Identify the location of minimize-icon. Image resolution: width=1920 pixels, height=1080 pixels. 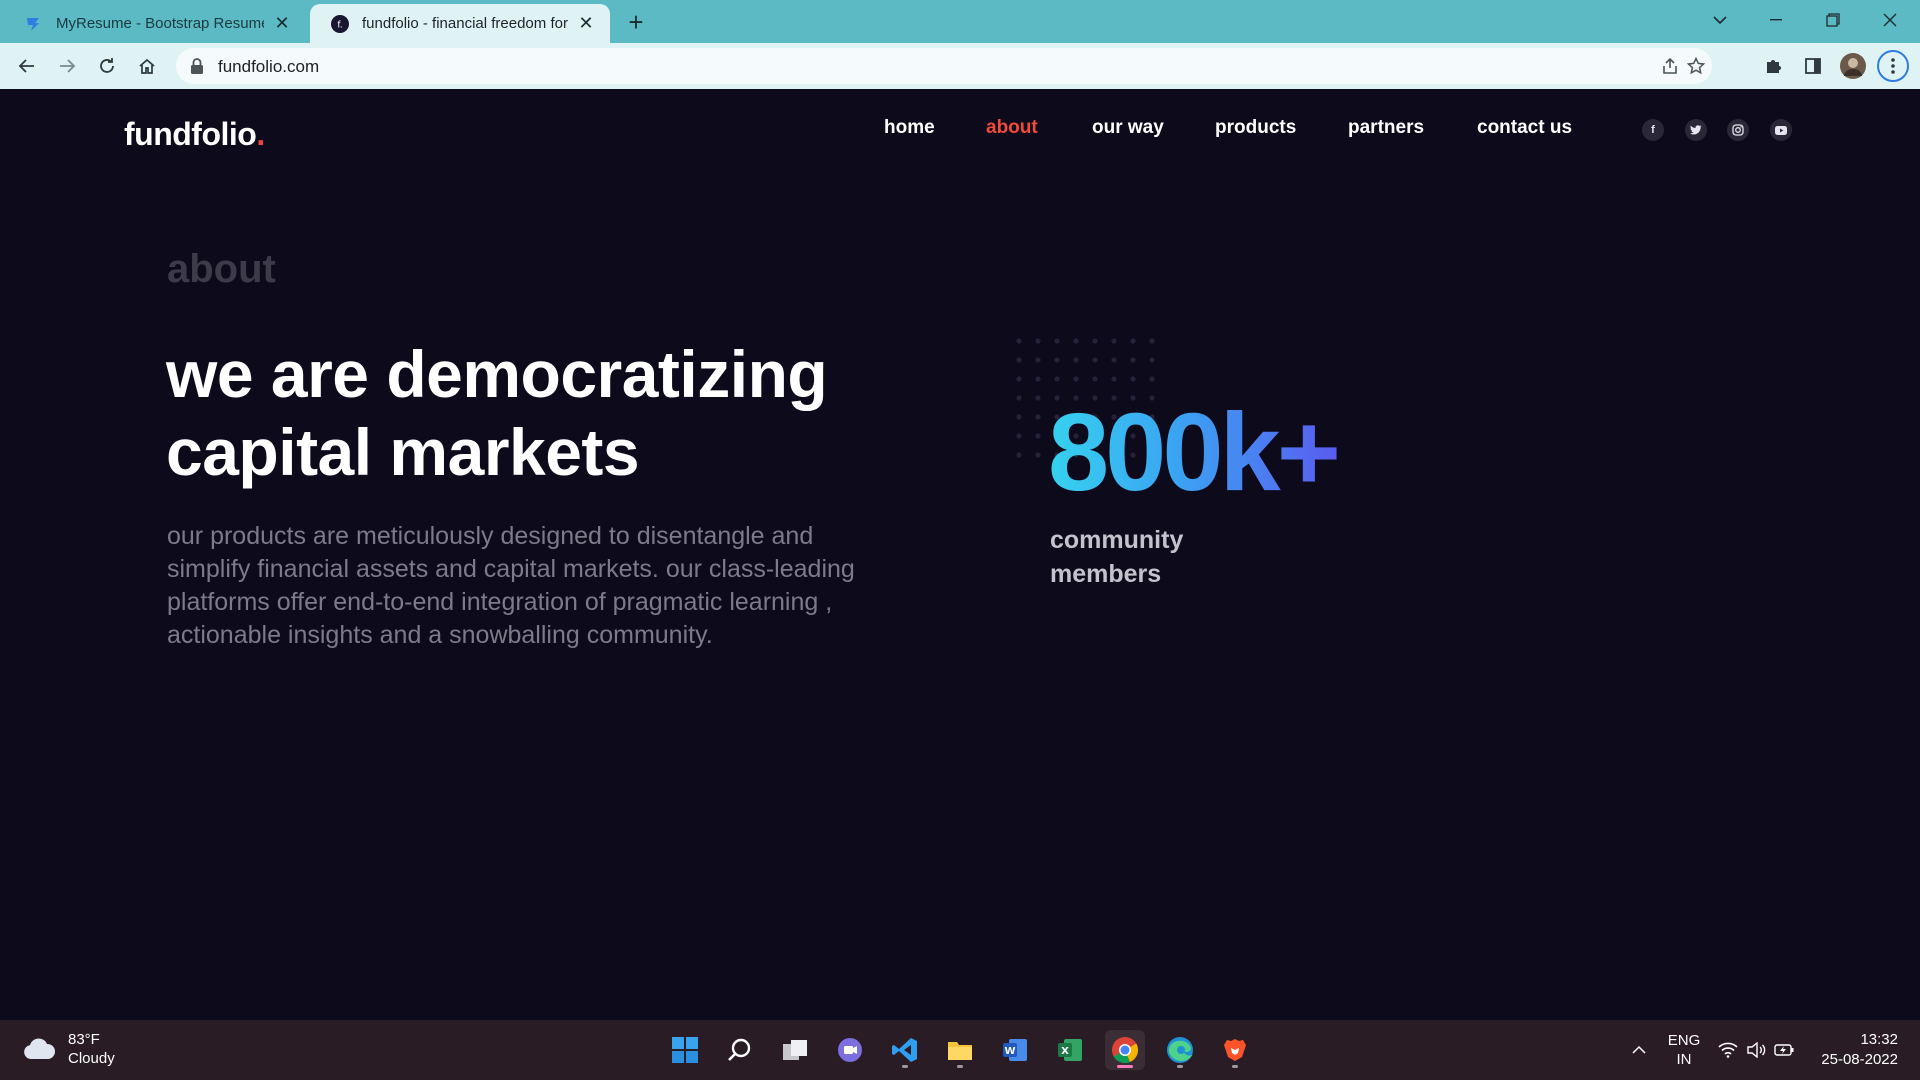
(1776, 20).